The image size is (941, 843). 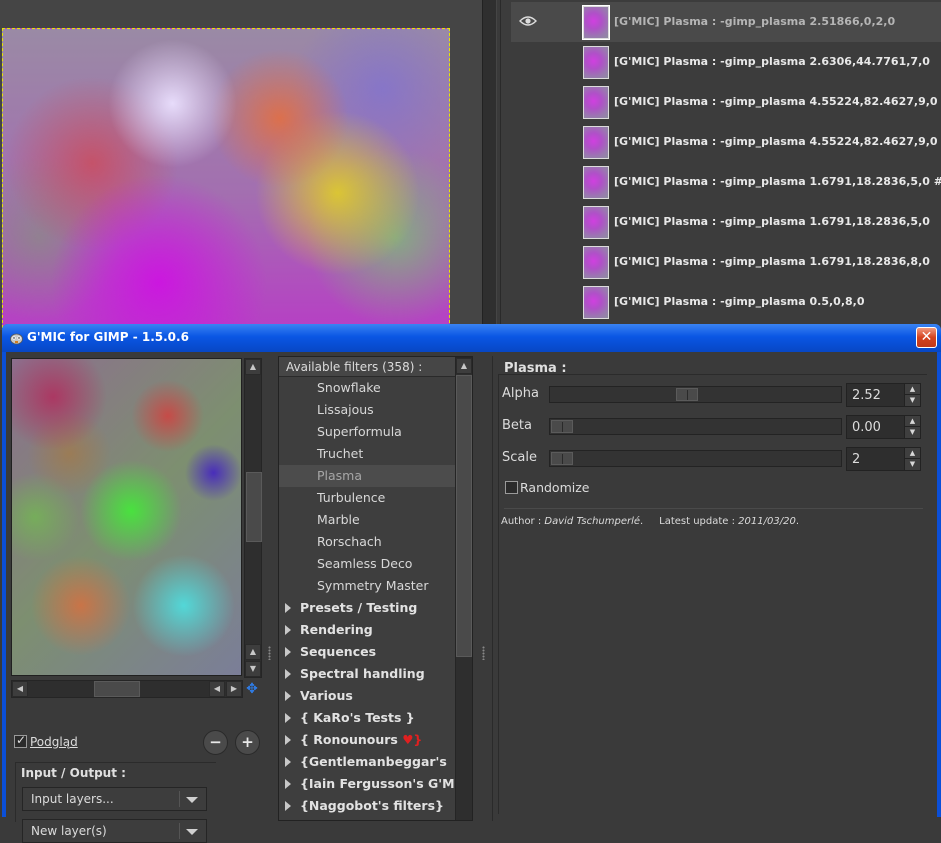 What do you see at coordinates (511, 487) in the screenshot?
I see `randomize-checkbox` at bounding box center [511, 487].